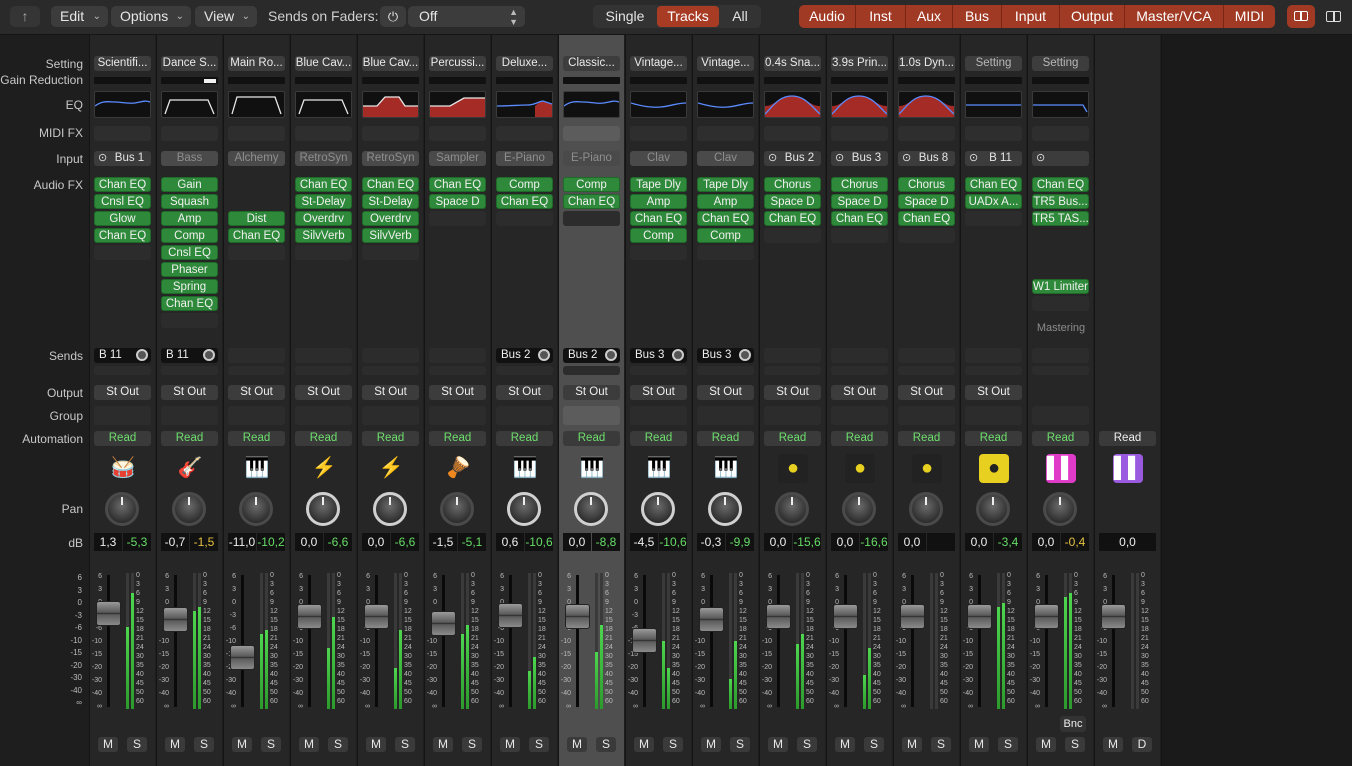 This screenshot has width=1352, height=766. Describe the element at coordinates (472, 542) in the screenshot. I see `peak-readout: -5,1` at that location.